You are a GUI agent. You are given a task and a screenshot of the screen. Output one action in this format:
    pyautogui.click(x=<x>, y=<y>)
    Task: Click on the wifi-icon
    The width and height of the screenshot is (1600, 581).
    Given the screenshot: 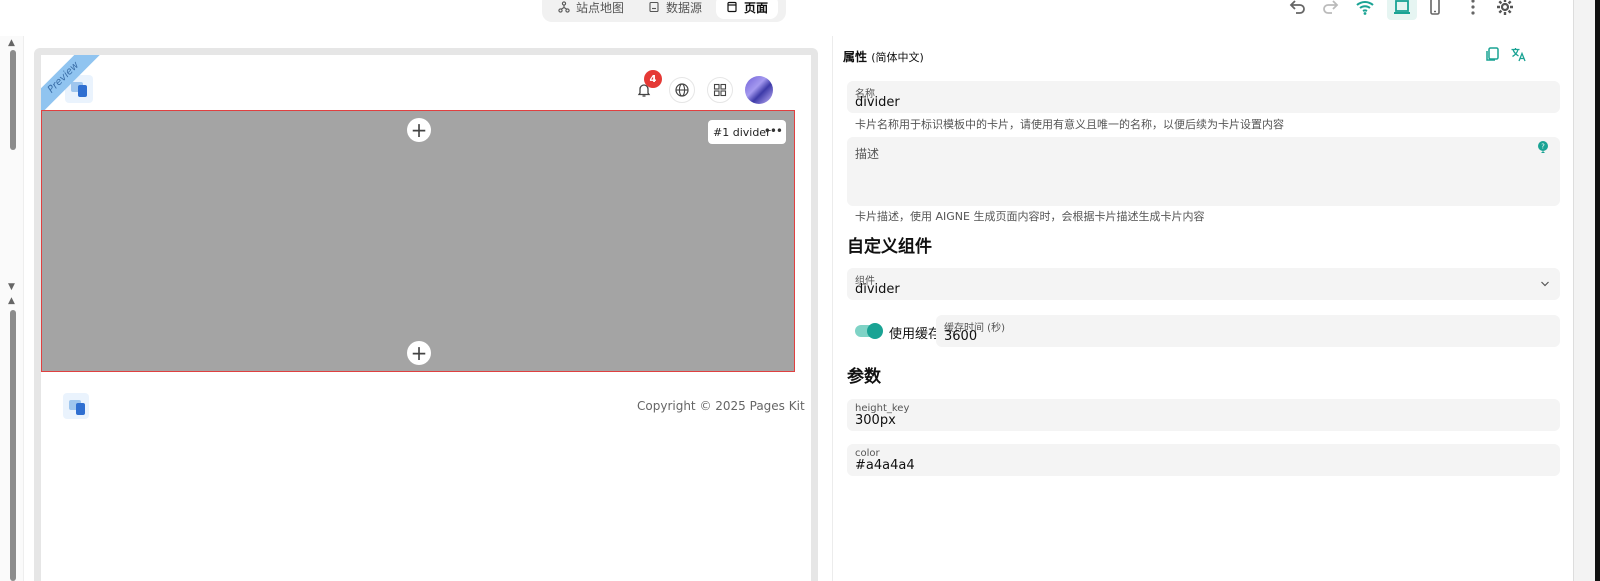 What is the action you would take?
    pyautogui.click(x=1365, y=8)
    